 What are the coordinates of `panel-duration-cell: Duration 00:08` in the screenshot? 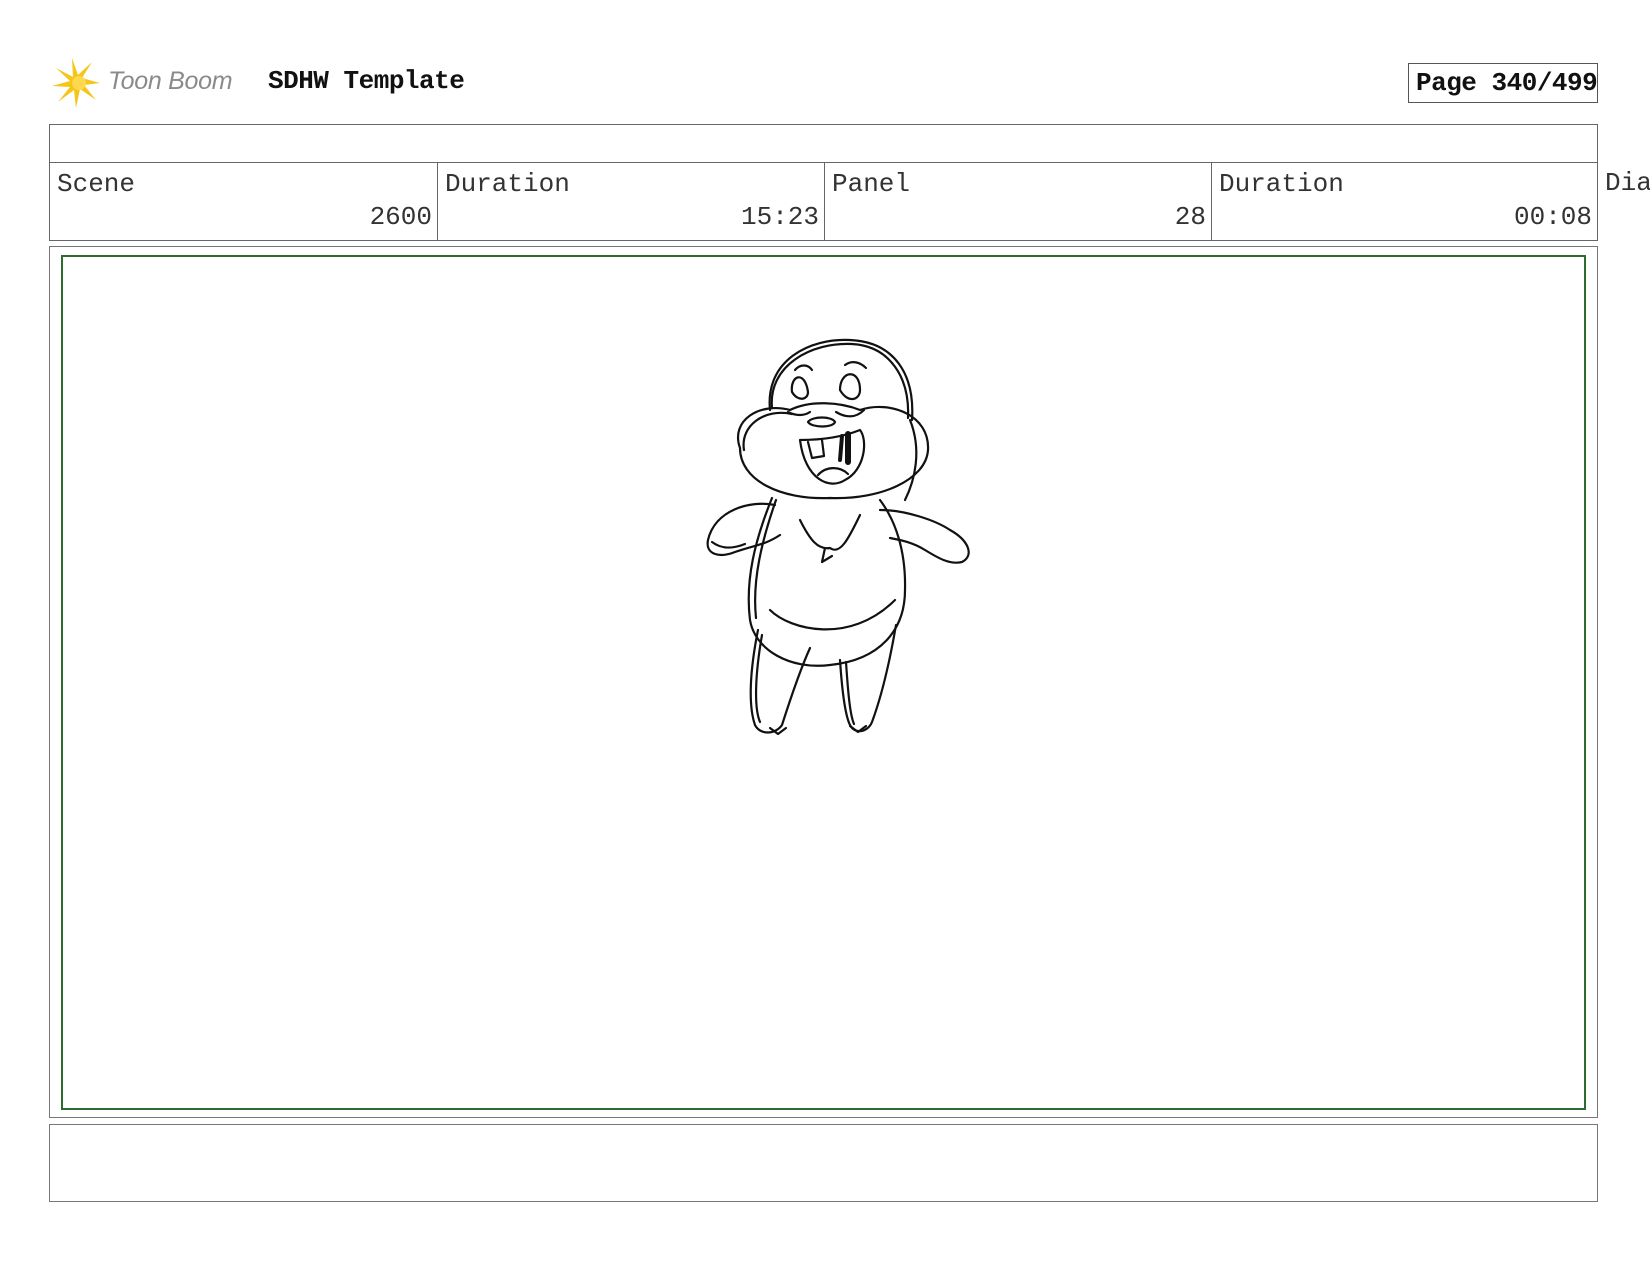 It's located at (1404, 202).